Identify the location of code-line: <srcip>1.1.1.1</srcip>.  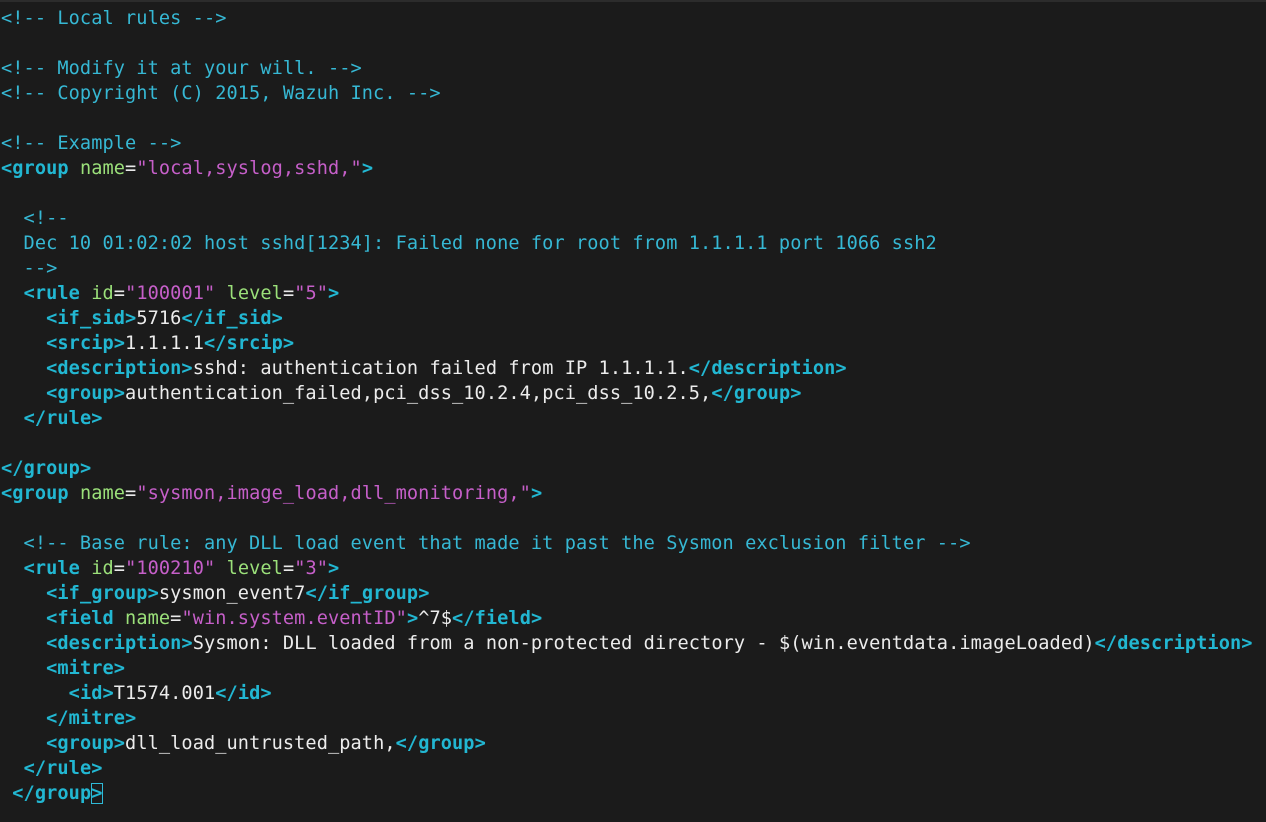
(627, 343).